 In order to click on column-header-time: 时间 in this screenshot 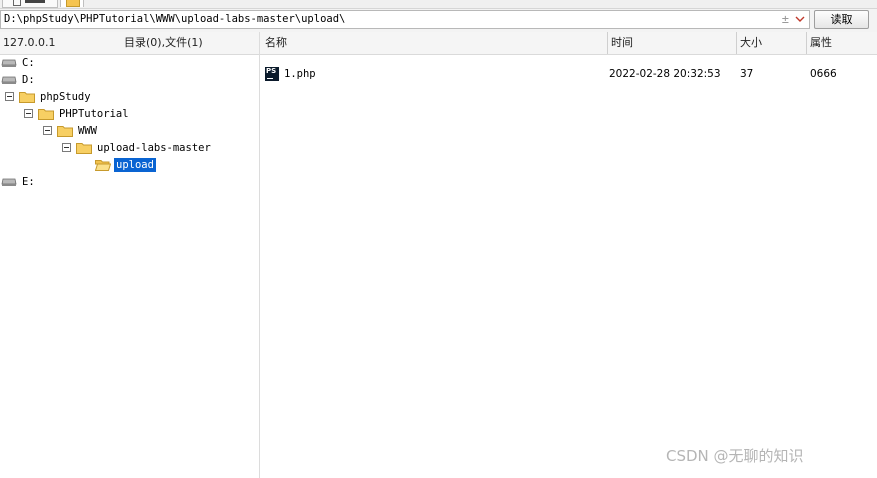, I will do `click(671, 43)`.